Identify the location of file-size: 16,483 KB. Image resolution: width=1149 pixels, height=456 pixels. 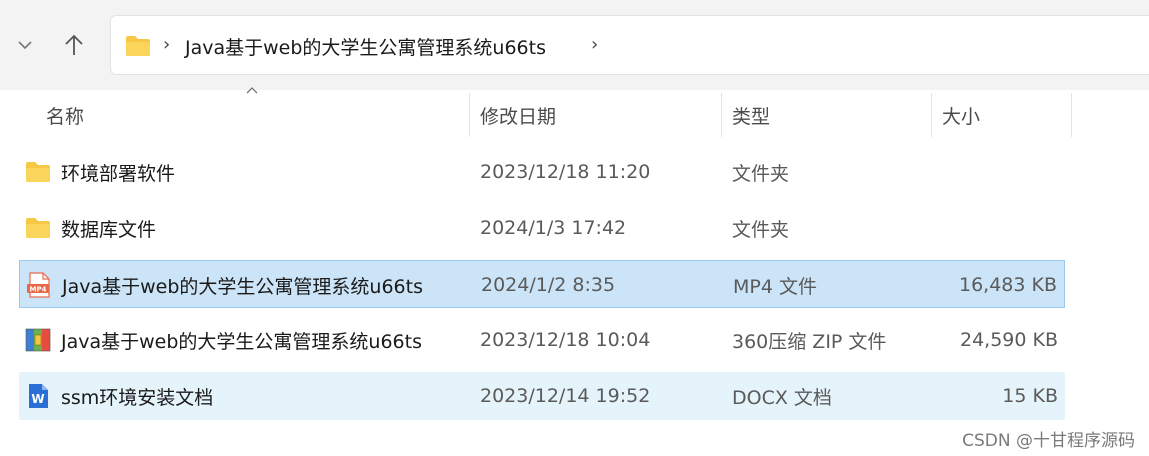
(1007, 285).